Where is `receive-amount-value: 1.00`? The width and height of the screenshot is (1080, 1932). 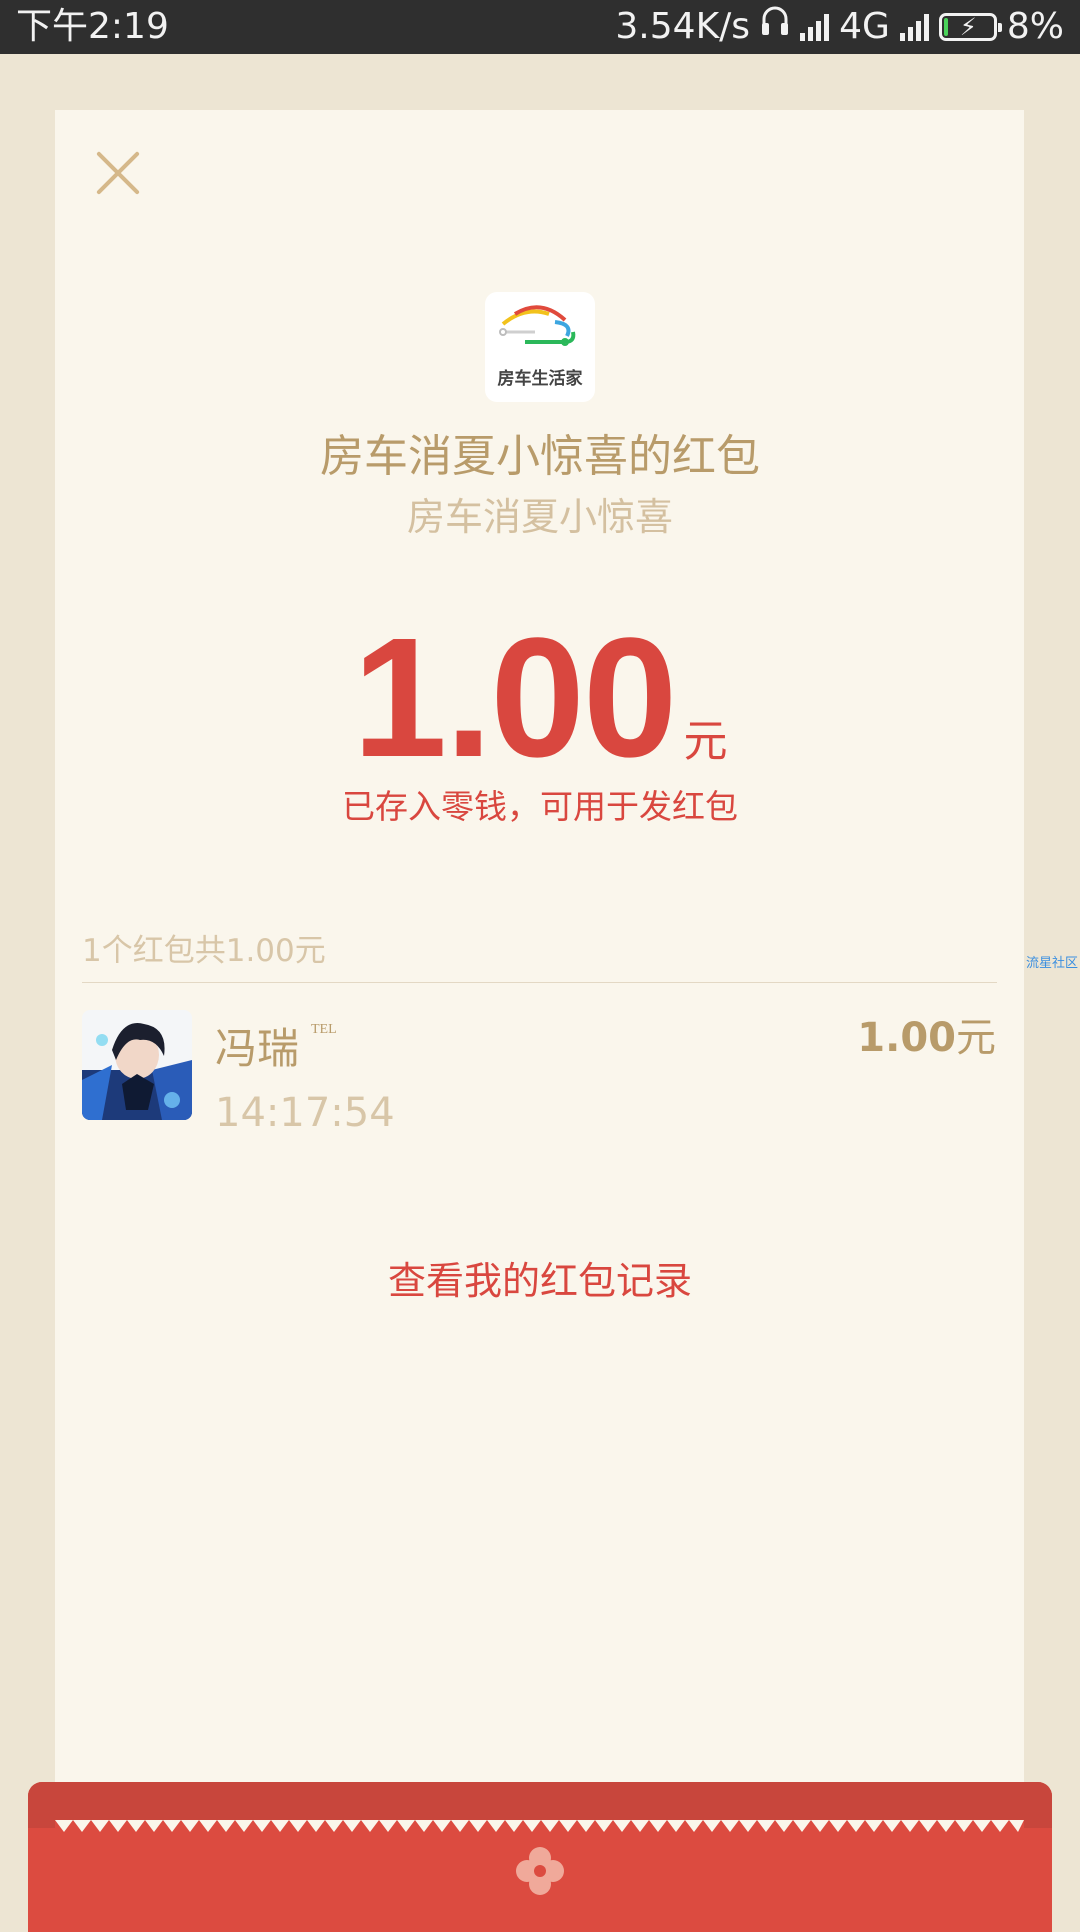
receive-amount-value: 1.00 is located at coordinates (906, 1038).